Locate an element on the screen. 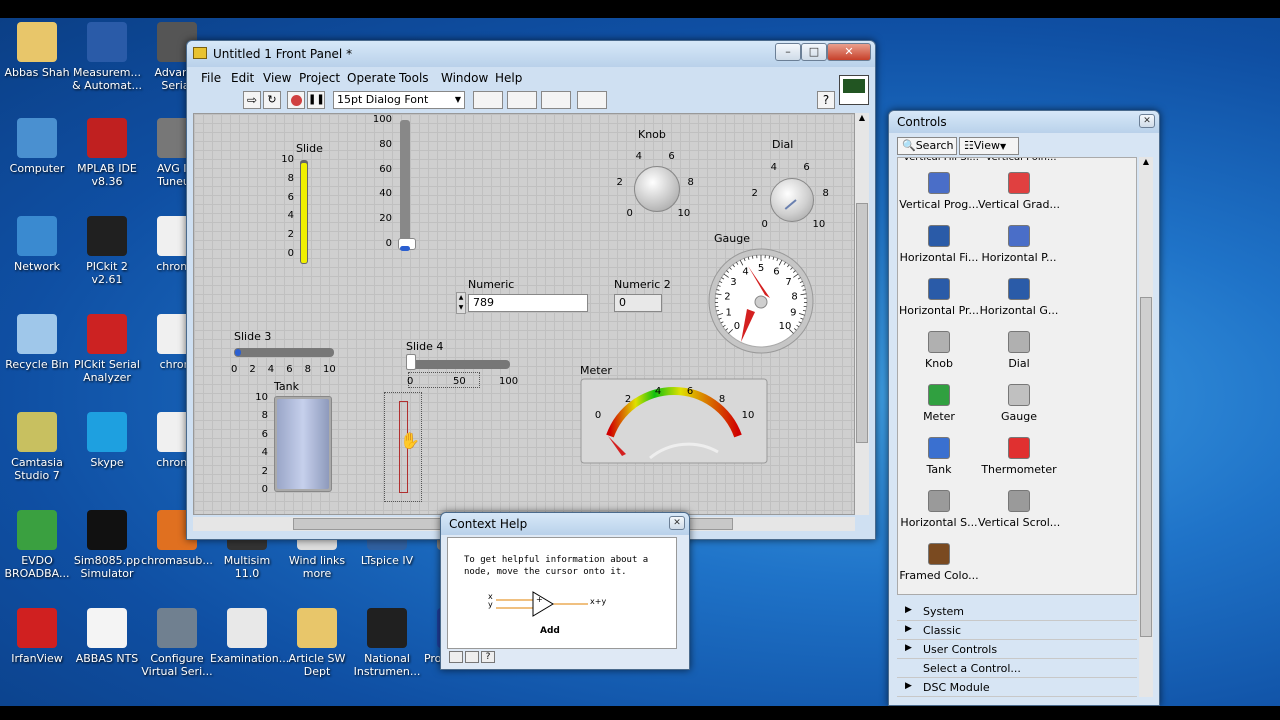 This screenshot has height=720, width=1280. menu-window: Window is located at coordinates (464, 78).